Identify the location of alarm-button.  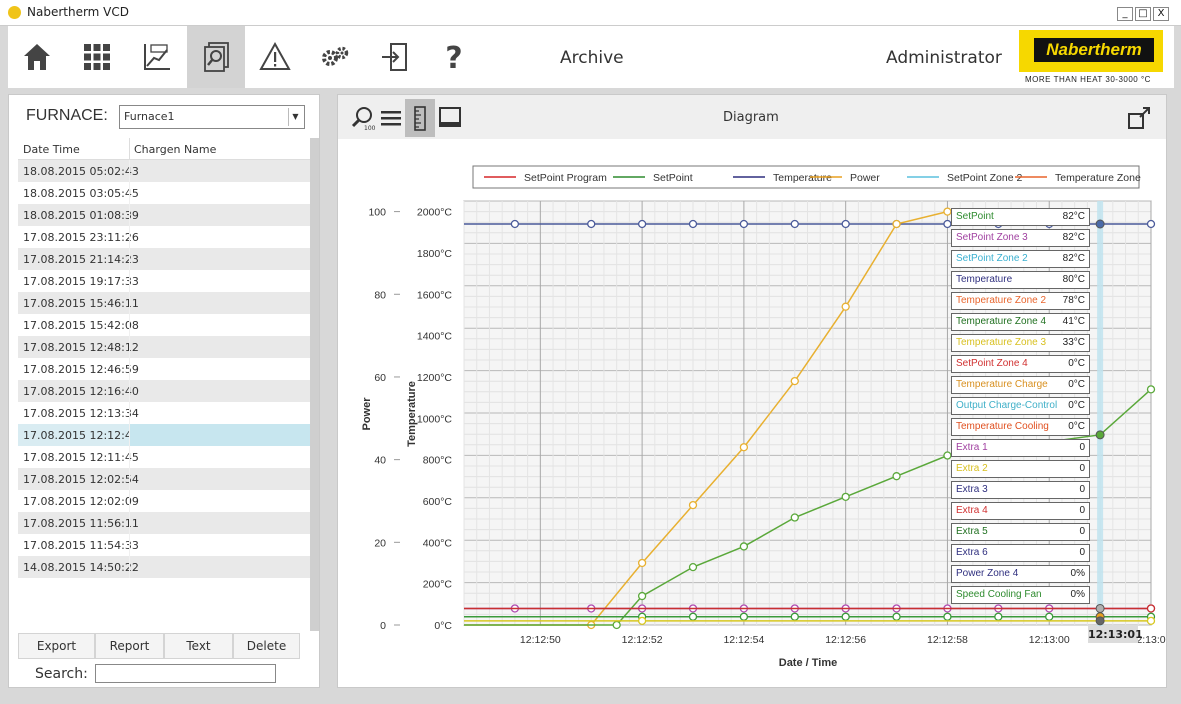
(275, 57).